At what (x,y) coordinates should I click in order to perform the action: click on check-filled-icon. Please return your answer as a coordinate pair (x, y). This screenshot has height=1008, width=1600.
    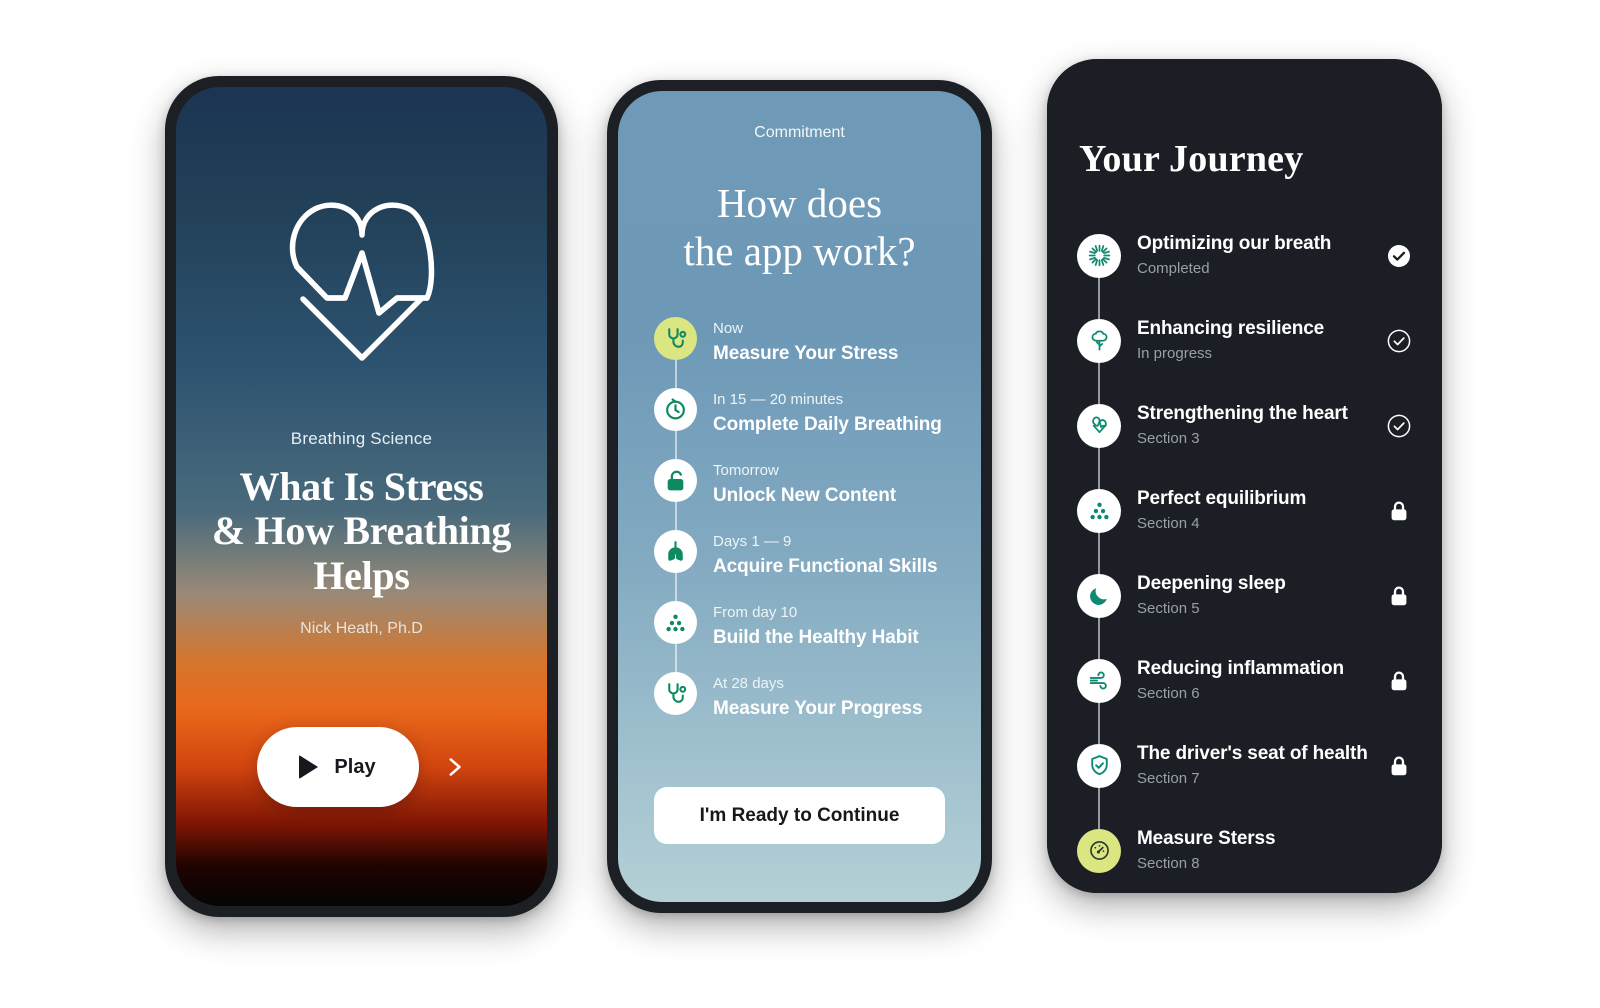
    Looking at the image, I should click on (1399, 256).